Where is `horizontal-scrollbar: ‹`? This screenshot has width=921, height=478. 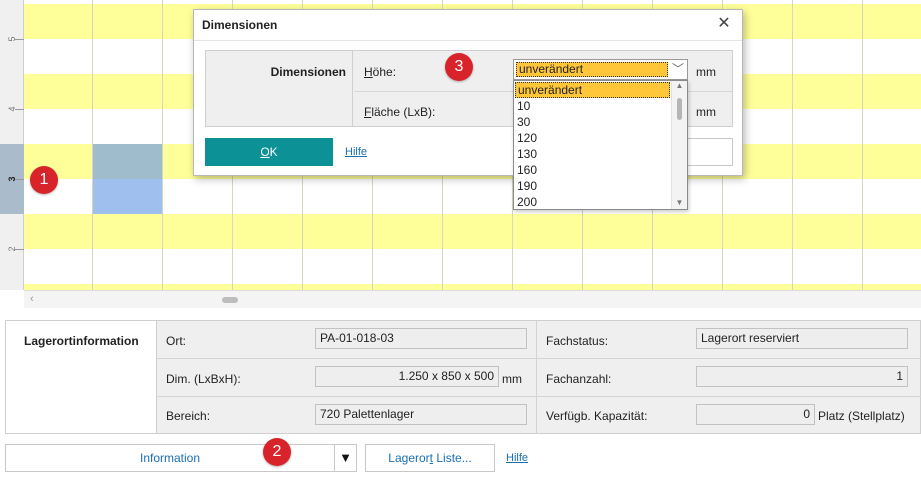 horizontal-scrollbar: ‹ is located at coordinates (472, 299).